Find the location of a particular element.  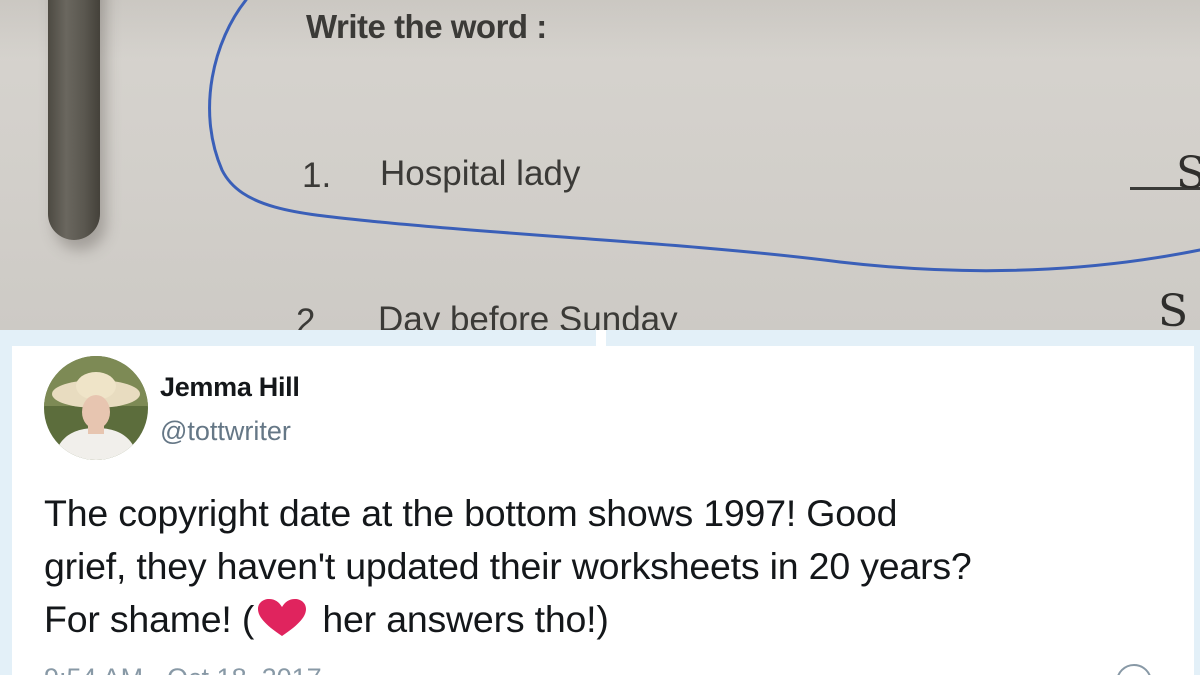

heart-icon is located at coordinates (282, 622).